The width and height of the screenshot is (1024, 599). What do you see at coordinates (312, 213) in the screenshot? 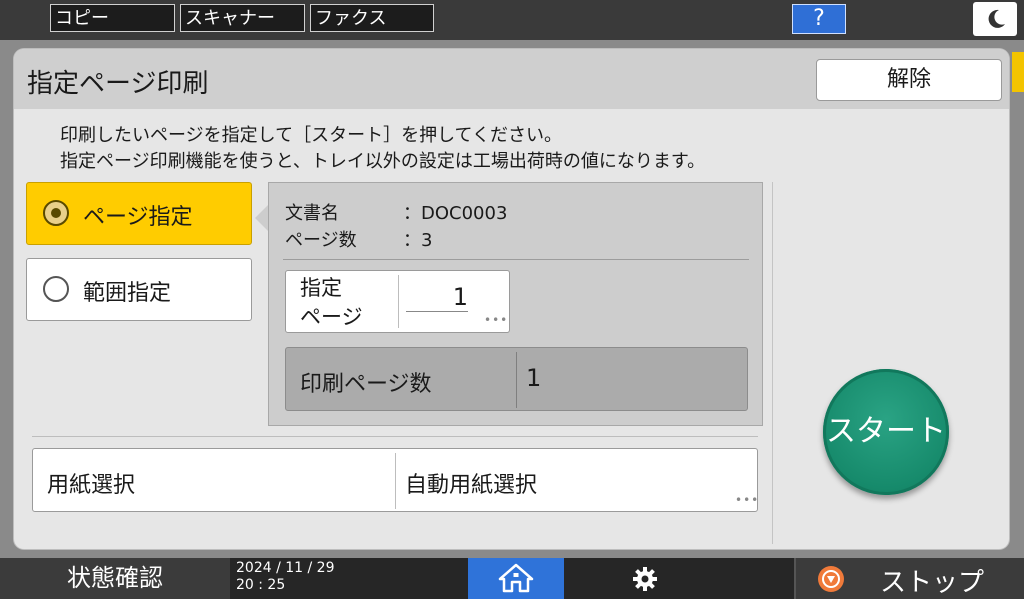
I see `doc-name-label: 文書名` at bounding box center [312, 213].